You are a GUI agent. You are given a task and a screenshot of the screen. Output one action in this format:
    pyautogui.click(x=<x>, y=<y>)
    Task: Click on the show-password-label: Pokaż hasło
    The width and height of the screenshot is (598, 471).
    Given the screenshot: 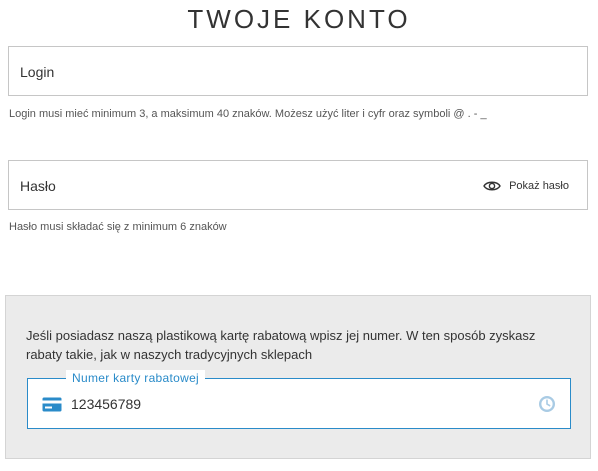 What is the action you would take?
    pyautogui.click(x=539, y=186)
    